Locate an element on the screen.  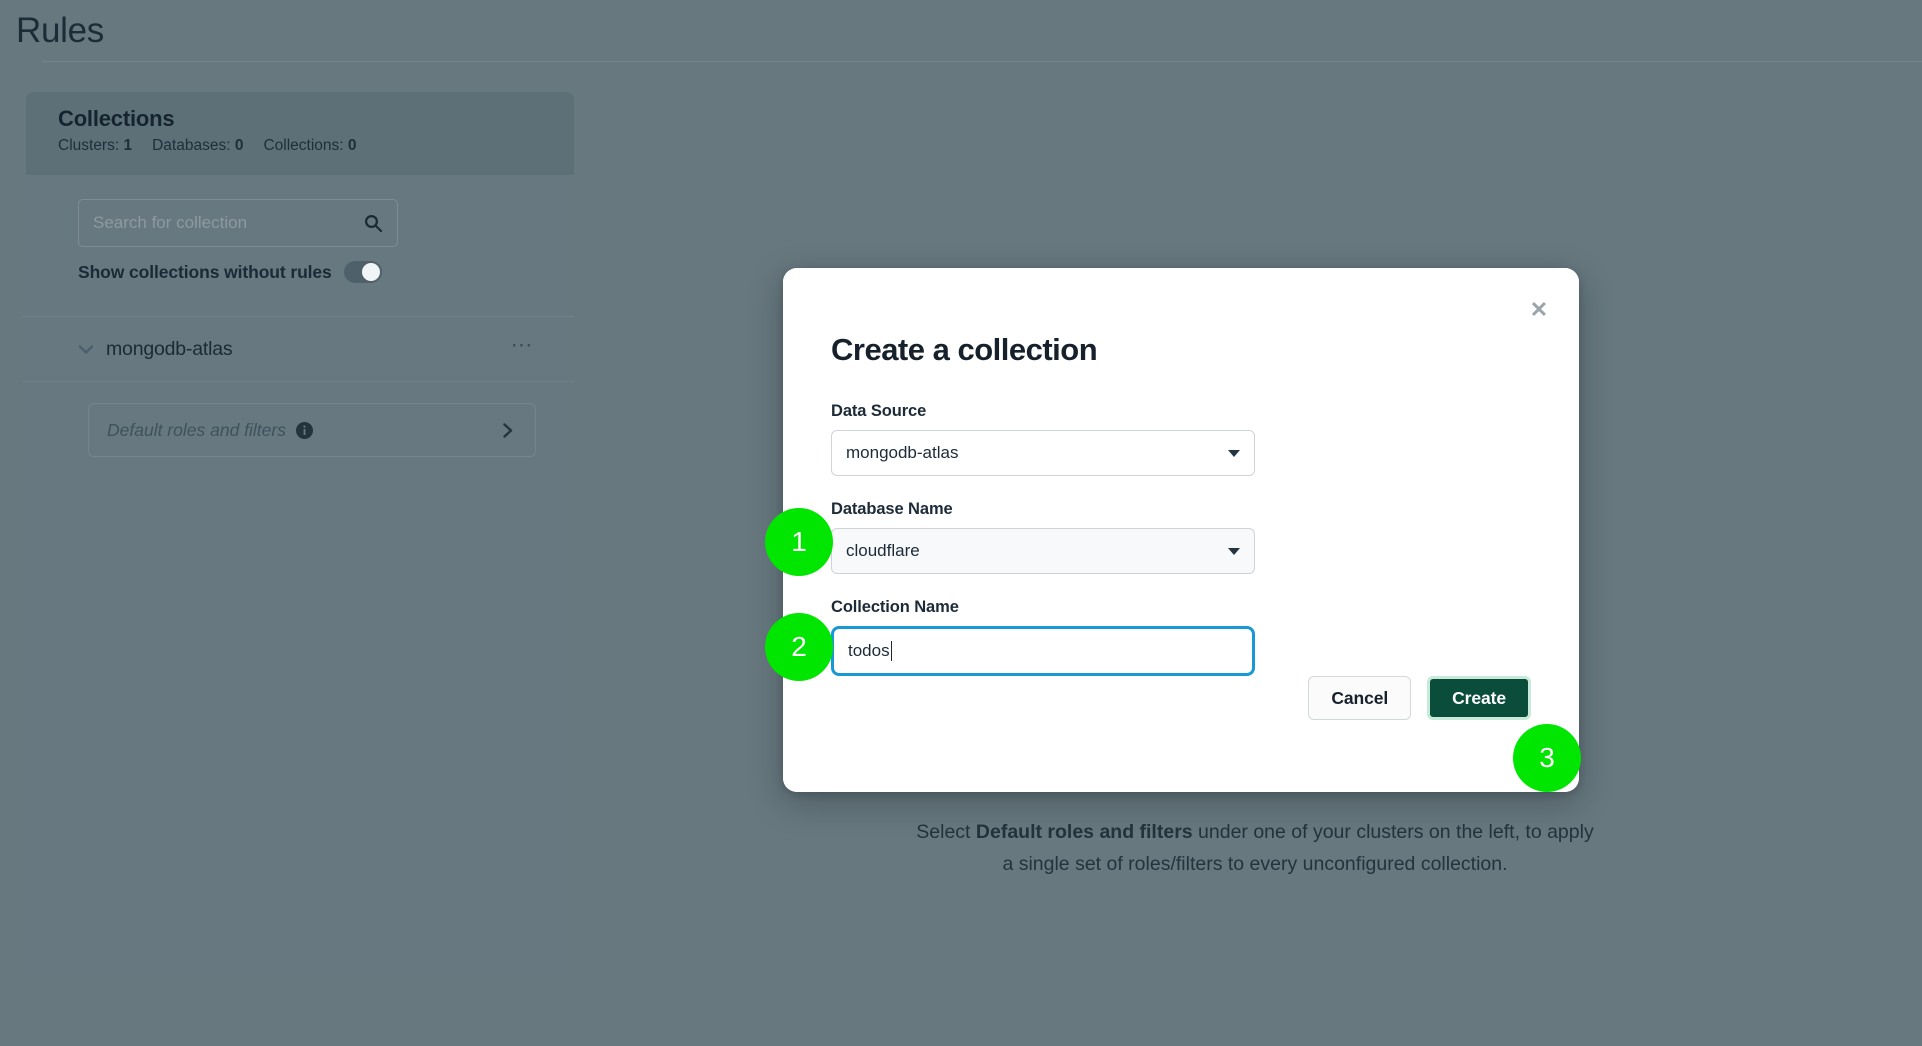
tree-divider-bottom is located at coordinates (298, 381).